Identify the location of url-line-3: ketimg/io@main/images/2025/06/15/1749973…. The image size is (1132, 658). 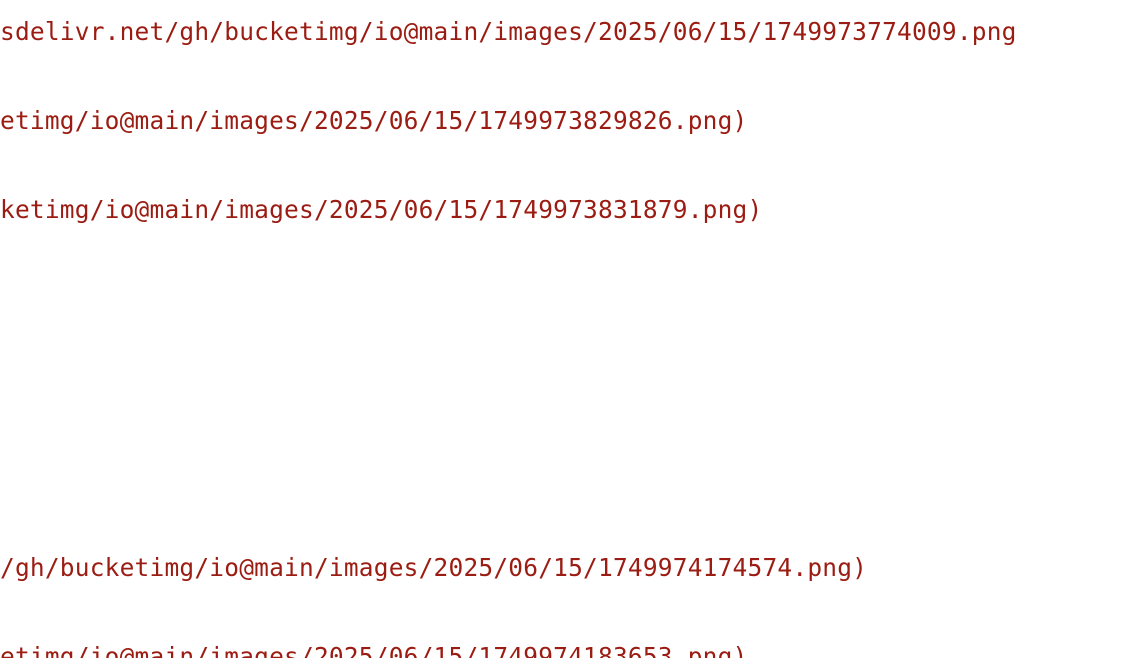
(381, 210).